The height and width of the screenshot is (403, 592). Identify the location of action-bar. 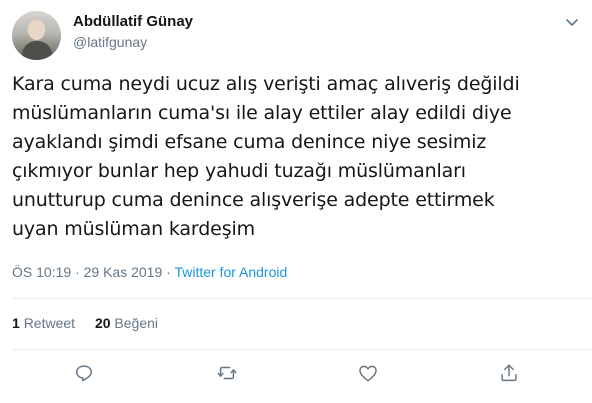
(296, 373).